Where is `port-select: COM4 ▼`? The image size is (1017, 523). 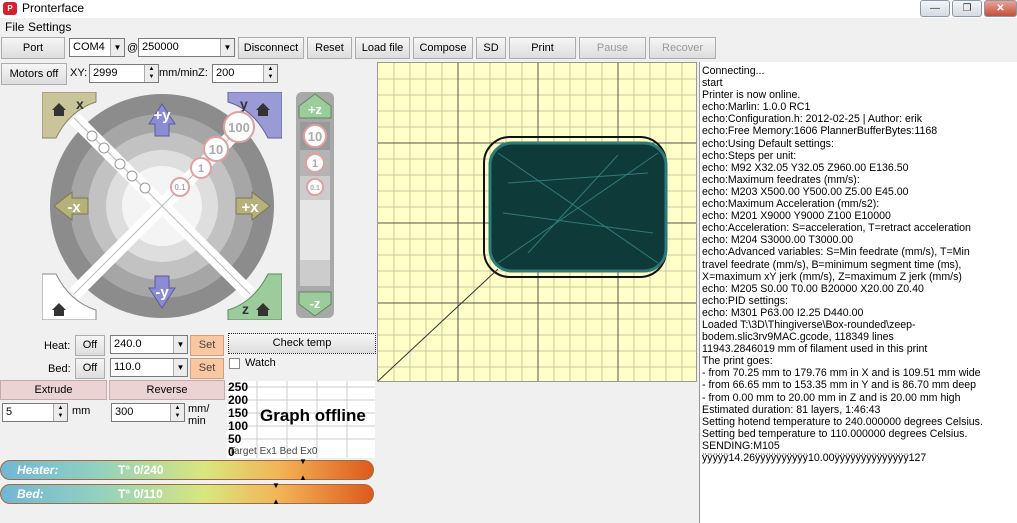
port-select: COM4 ▼ is located at coordinates (97, 47).